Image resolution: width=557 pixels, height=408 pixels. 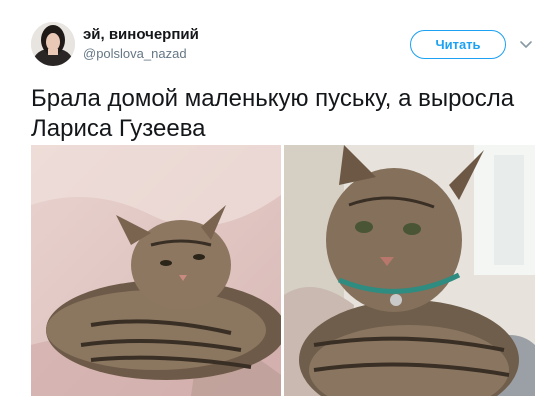 I want to click on user-handle: @polslova_nazad, so click(x=141, y=54).